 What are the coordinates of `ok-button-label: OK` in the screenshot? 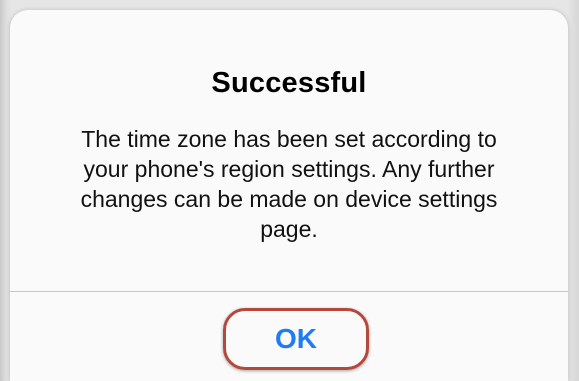 It's located at (296, 338).